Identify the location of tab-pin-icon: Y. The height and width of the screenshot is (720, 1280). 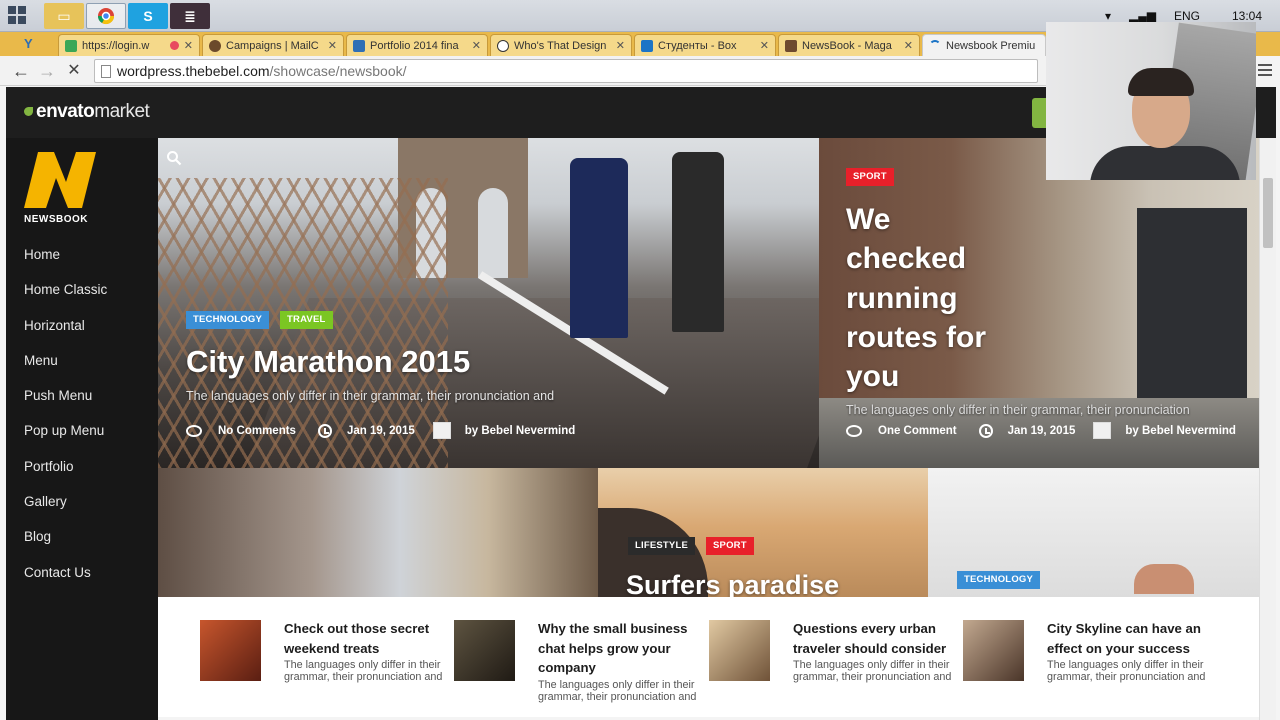
(28, 43).